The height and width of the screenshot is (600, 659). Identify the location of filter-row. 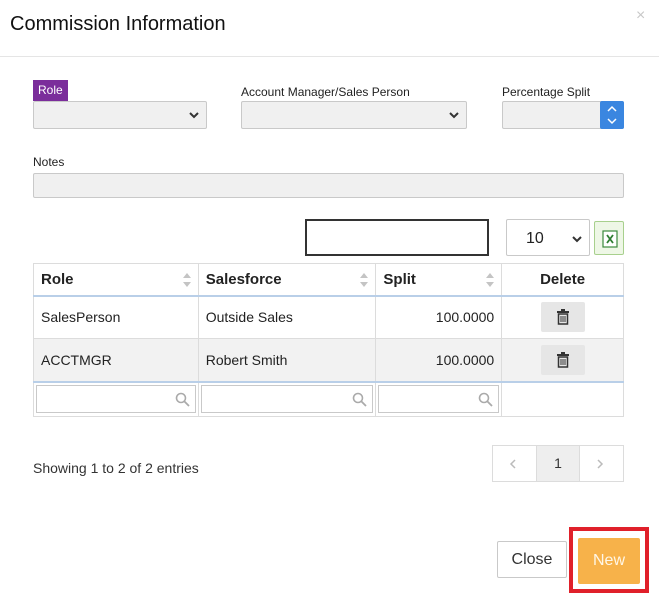
(328, 398).